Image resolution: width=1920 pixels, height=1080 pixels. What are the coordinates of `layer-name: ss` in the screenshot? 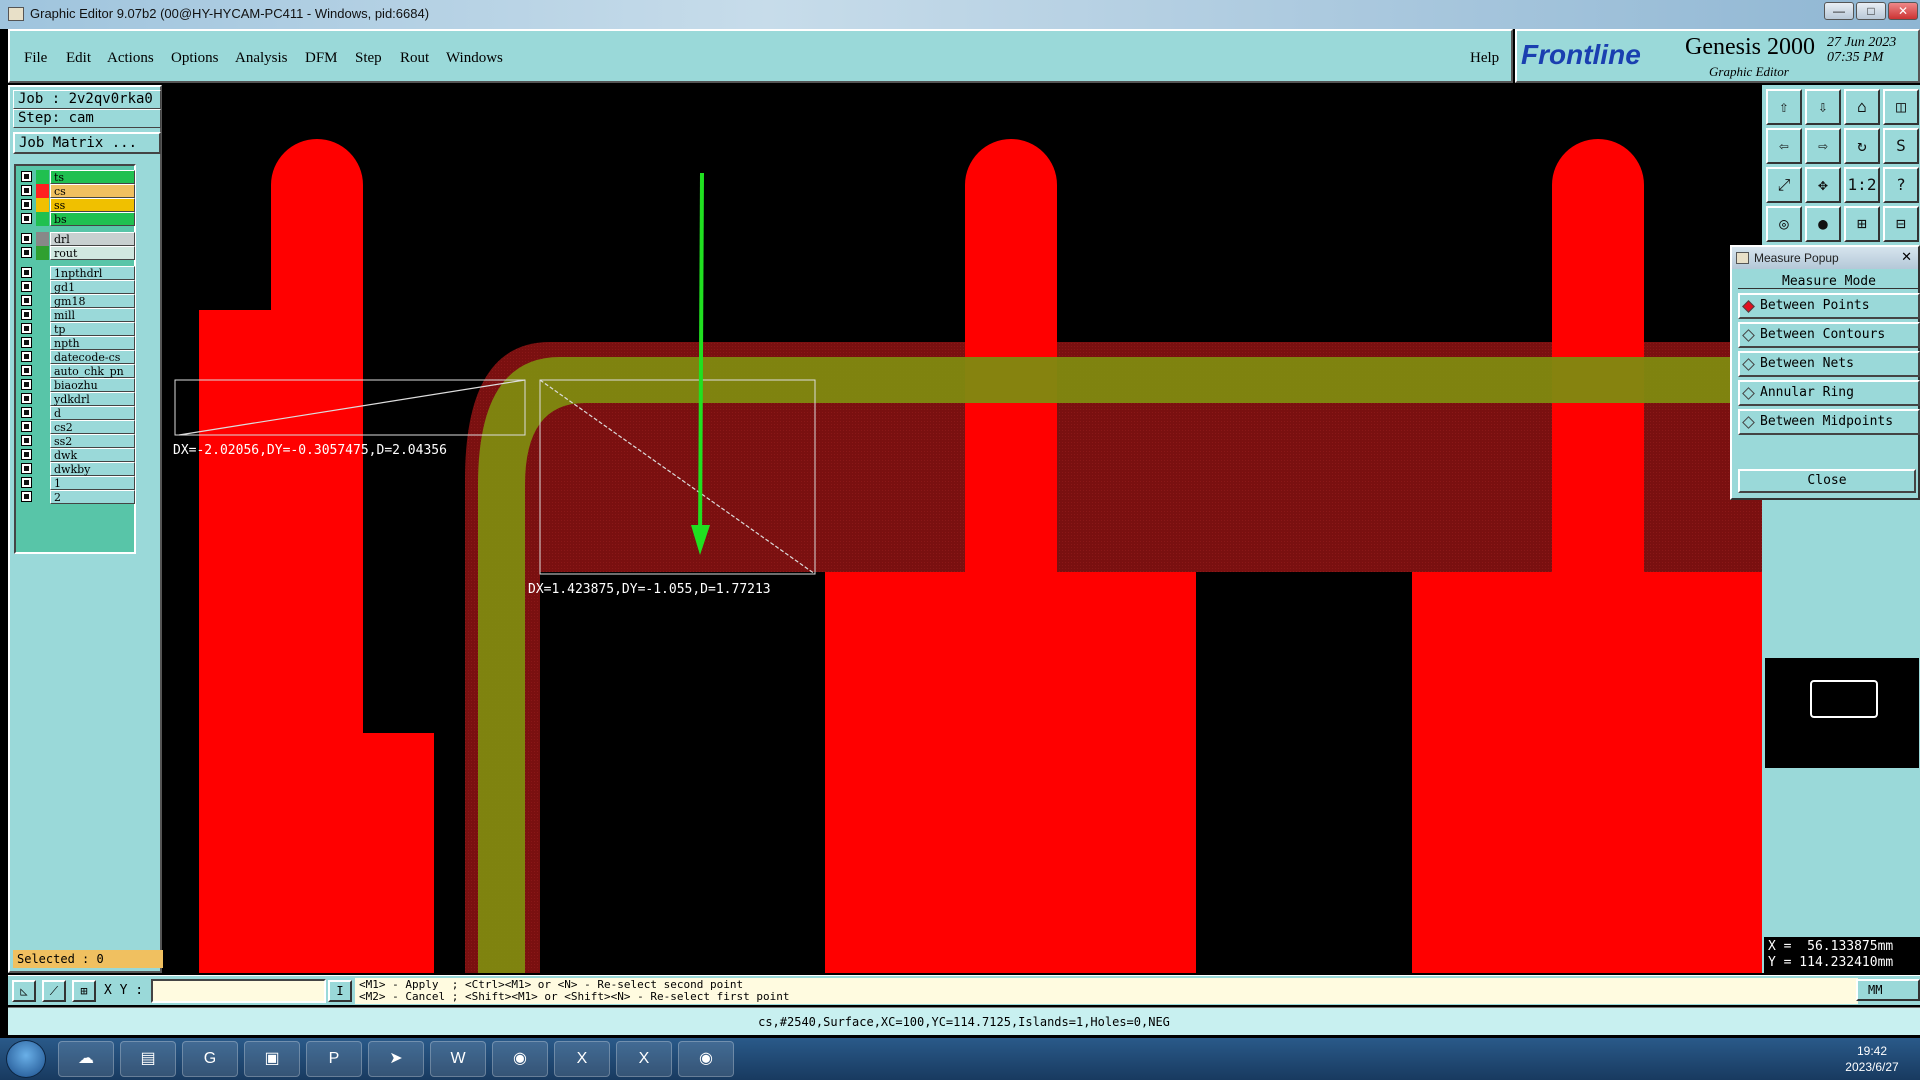 It's located at (92, 205).